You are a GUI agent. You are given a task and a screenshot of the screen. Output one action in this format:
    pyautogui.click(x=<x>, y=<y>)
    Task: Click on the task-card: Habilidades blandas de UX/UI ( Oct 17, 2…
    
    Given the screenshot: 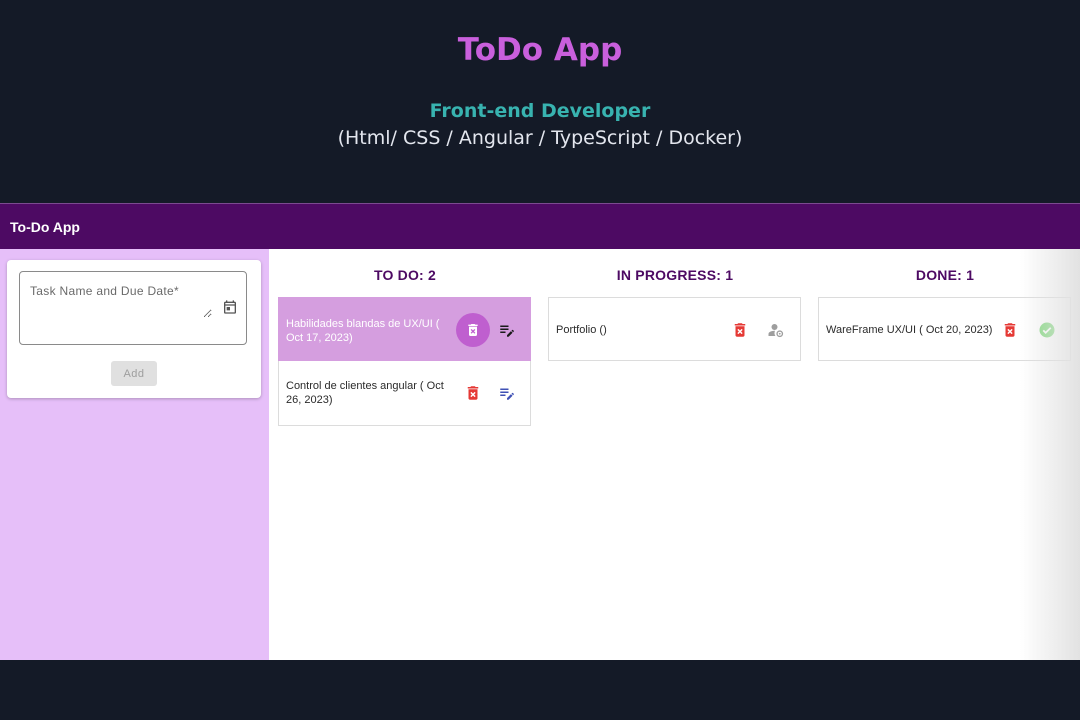 What is the action you would take?
    pyautogui.click(x=404, y=329)
    